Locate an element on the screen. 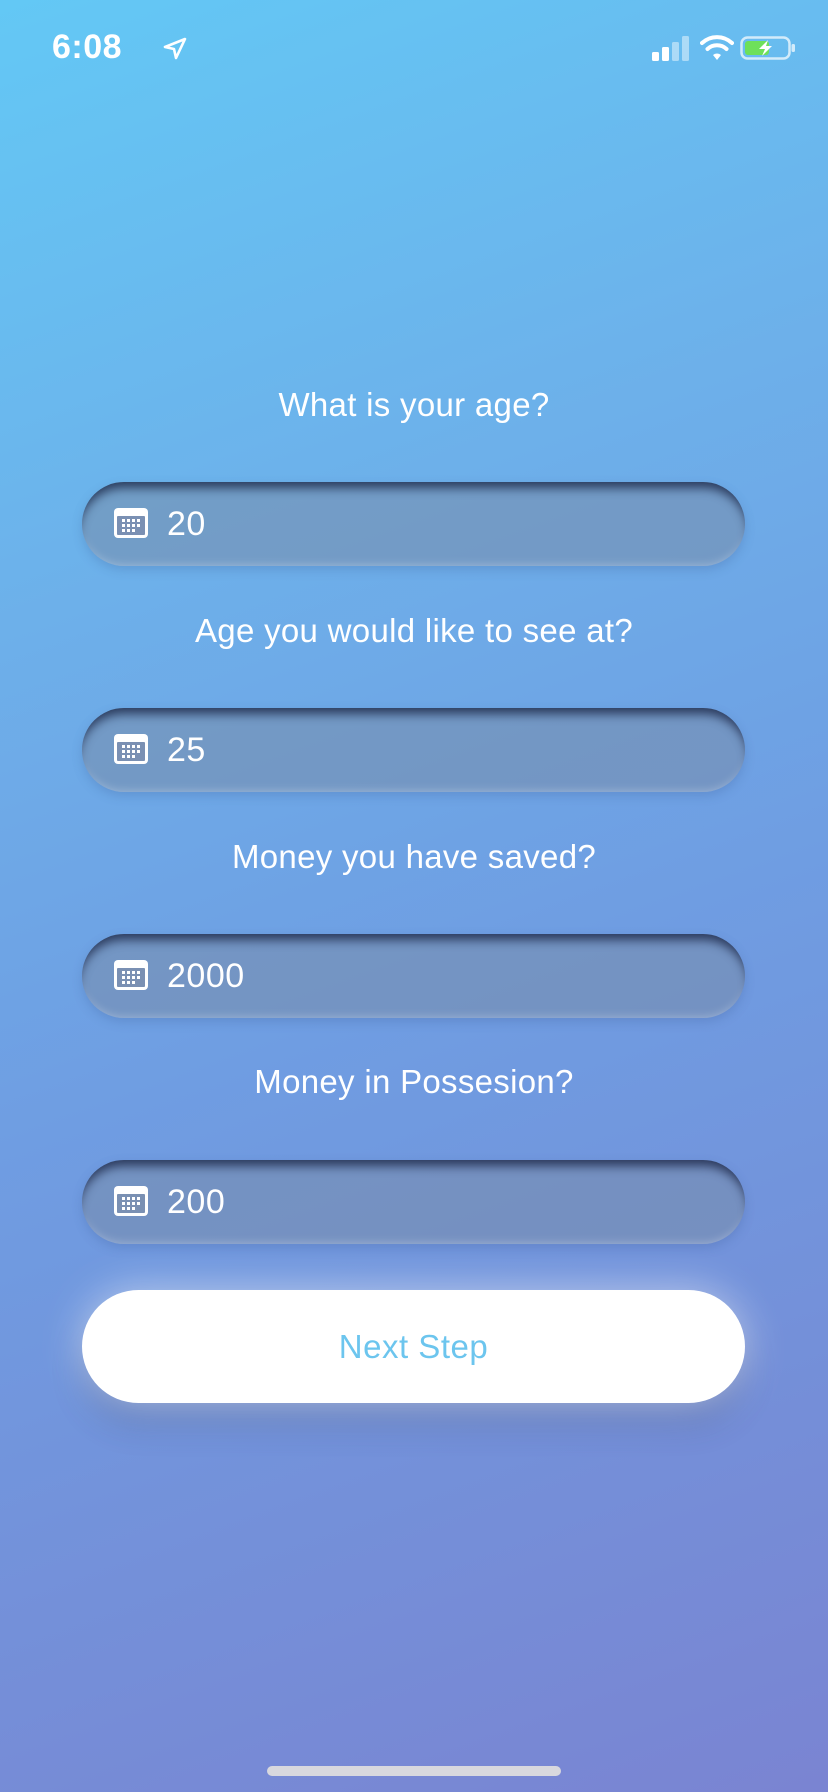 The height and width of the screenshot is (1792, 828). next-step-button: Next Step is located at coordinates (413, 1346).